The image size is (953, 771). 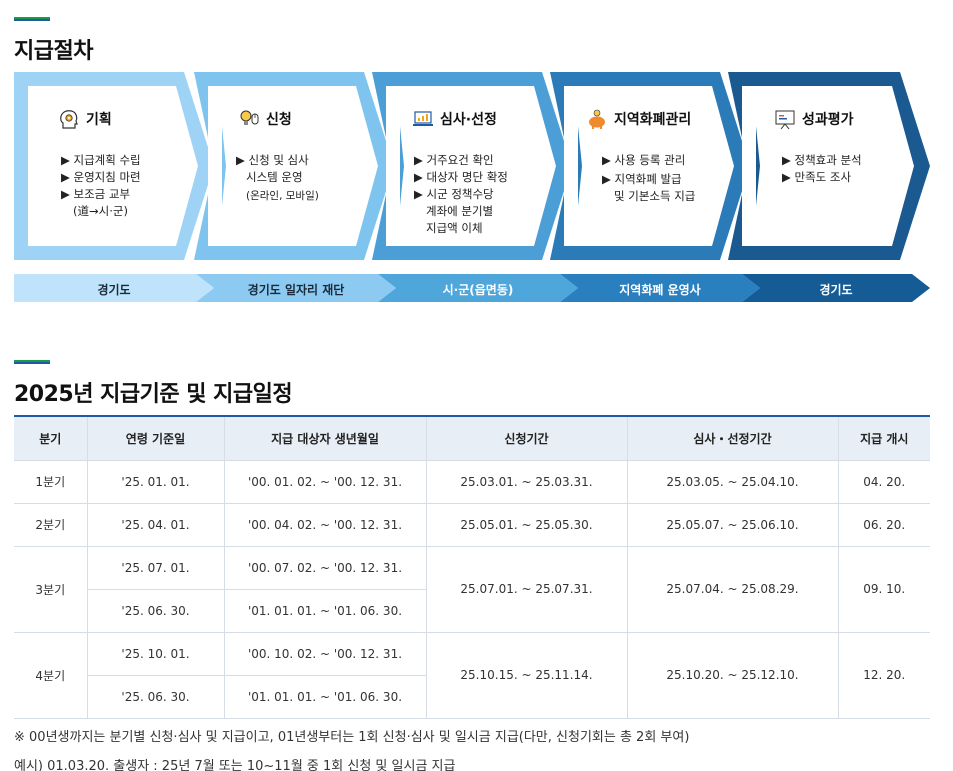 What do you see at coordinates (274, 177) in the screenshot?
I see `list-item: 시스템 운영` at bounding box center [274, 177].